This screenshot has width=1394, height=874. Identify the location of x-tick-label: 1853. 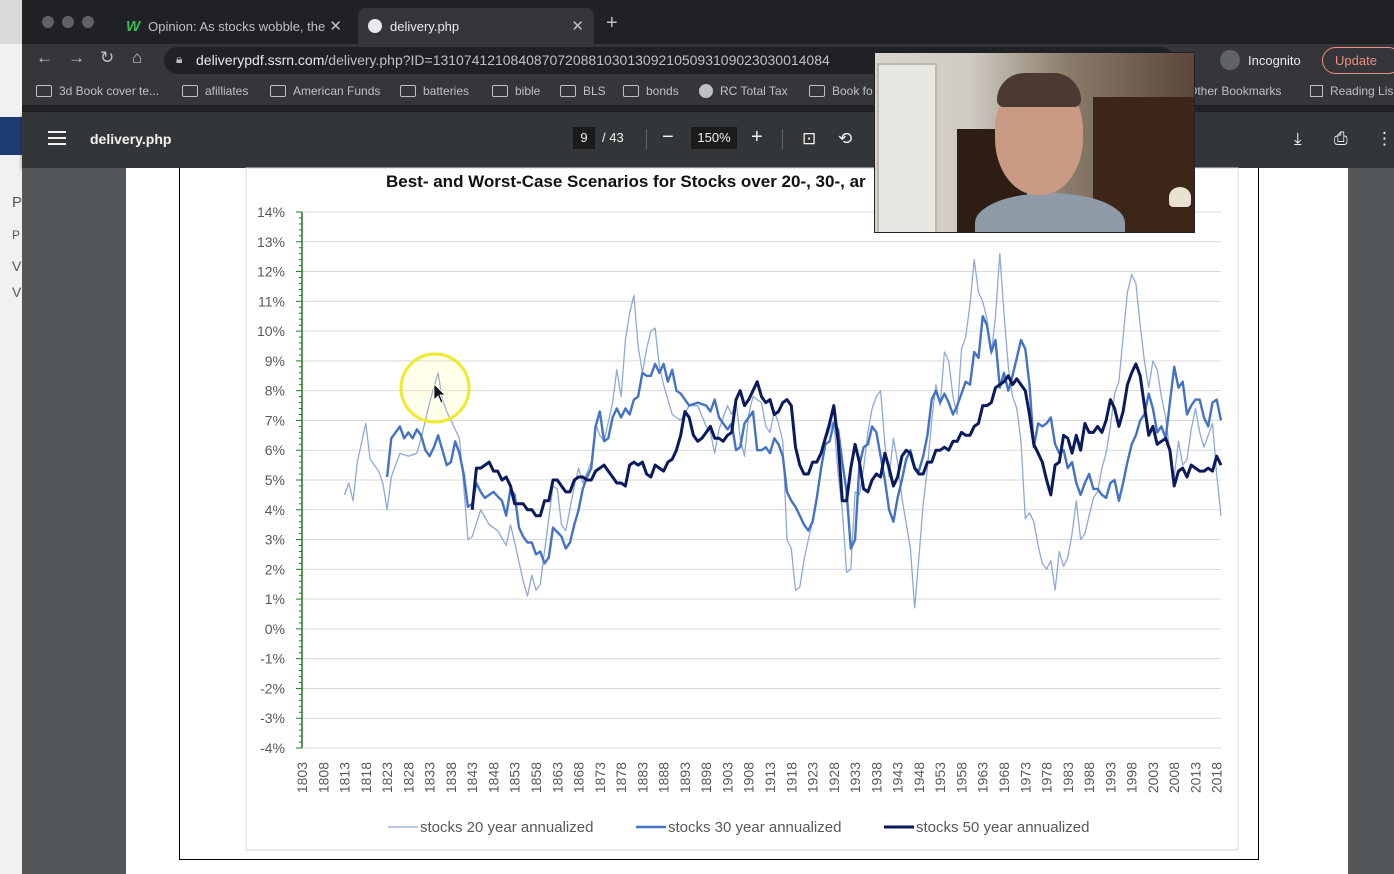
(515, 777).